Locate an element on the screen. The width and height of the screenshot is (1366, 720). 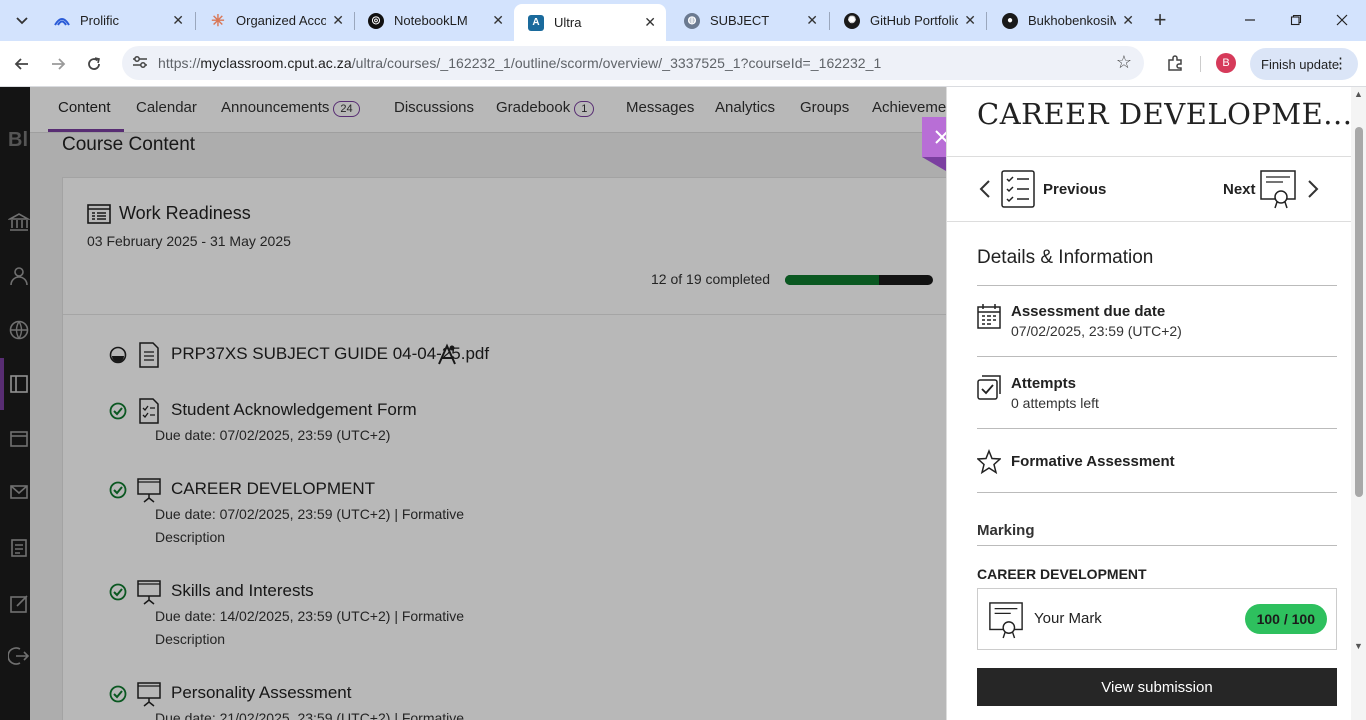
previous-label: Previous is located at coordinates (1075, 189).